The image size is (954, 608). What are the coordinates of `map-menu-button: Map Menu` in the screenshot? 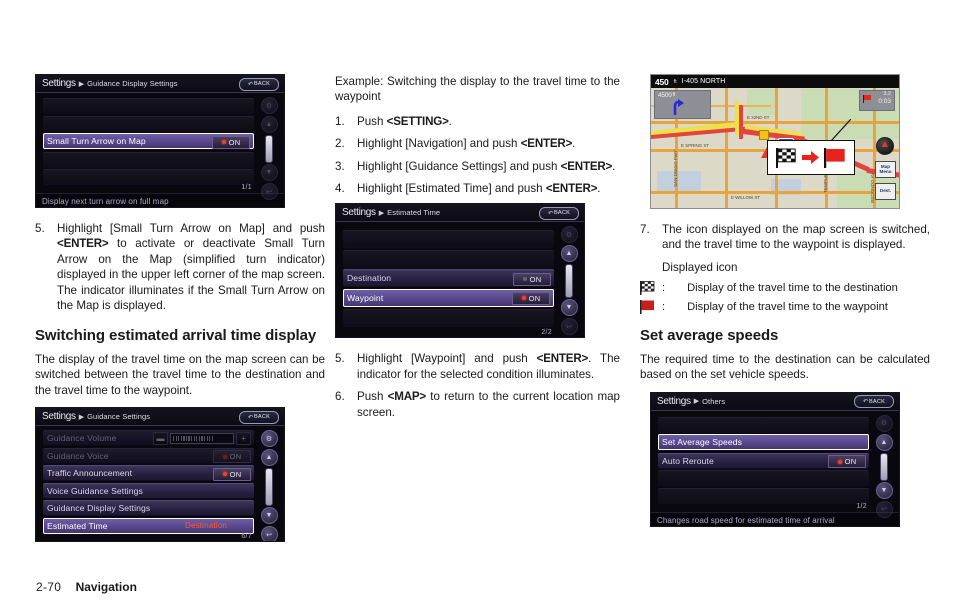 It's located at (885, 169).